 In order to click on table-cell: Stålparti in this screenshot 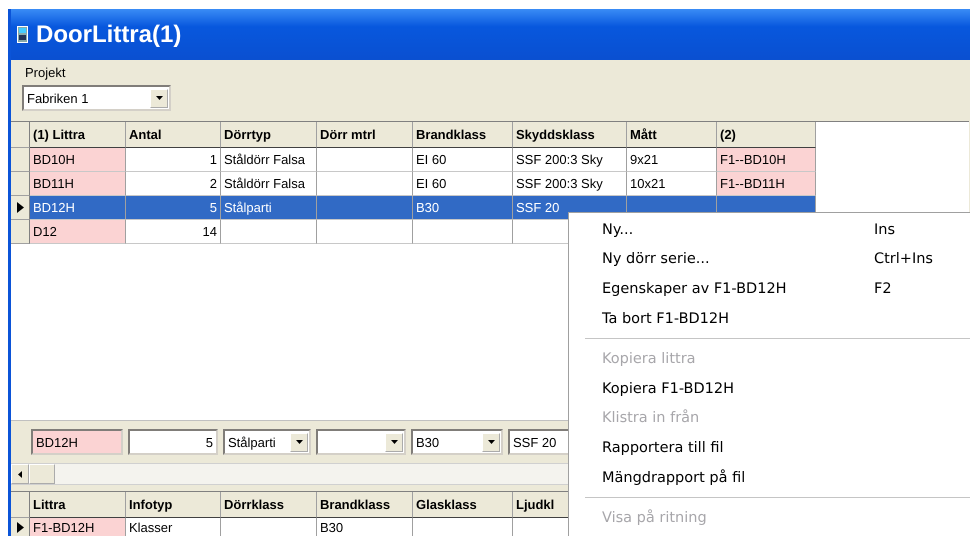, I will do `click(269, 208)`.